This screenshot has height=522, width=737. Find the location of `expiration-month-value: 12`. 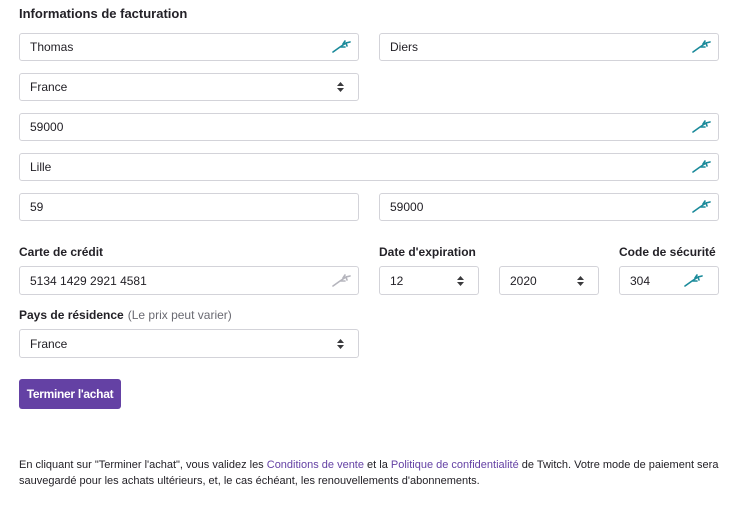

expiration-month-value: 12 is located at coordinates (397, 280).